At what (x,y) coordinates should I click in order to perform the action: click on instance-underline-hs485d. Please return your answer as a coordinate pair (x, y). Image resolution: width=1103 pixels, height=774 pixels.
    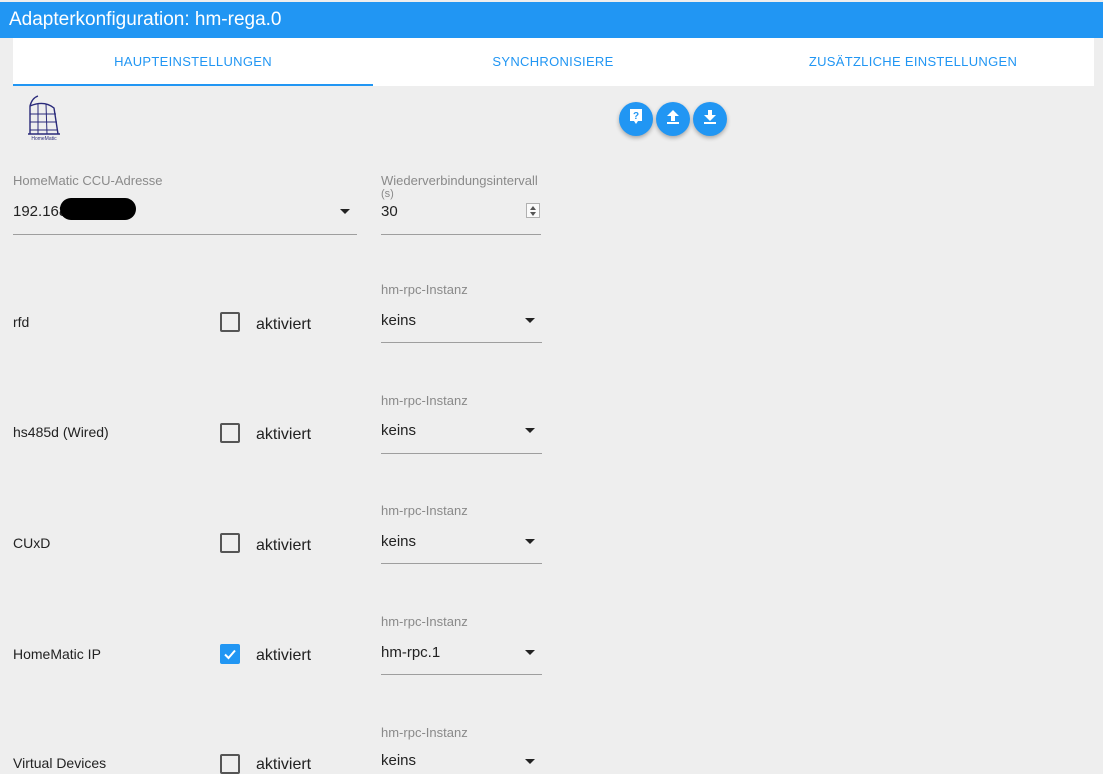
    Looking at the image, I should click on (461, 453).